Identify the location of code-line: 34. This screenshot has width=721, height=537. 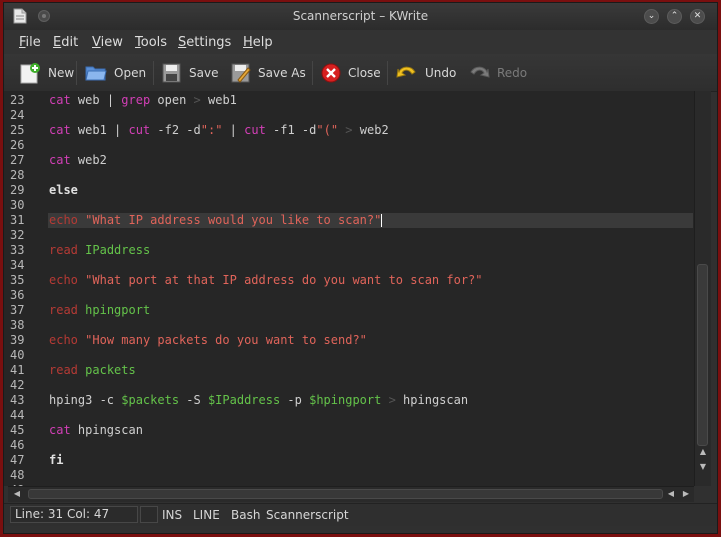
(354, 265).